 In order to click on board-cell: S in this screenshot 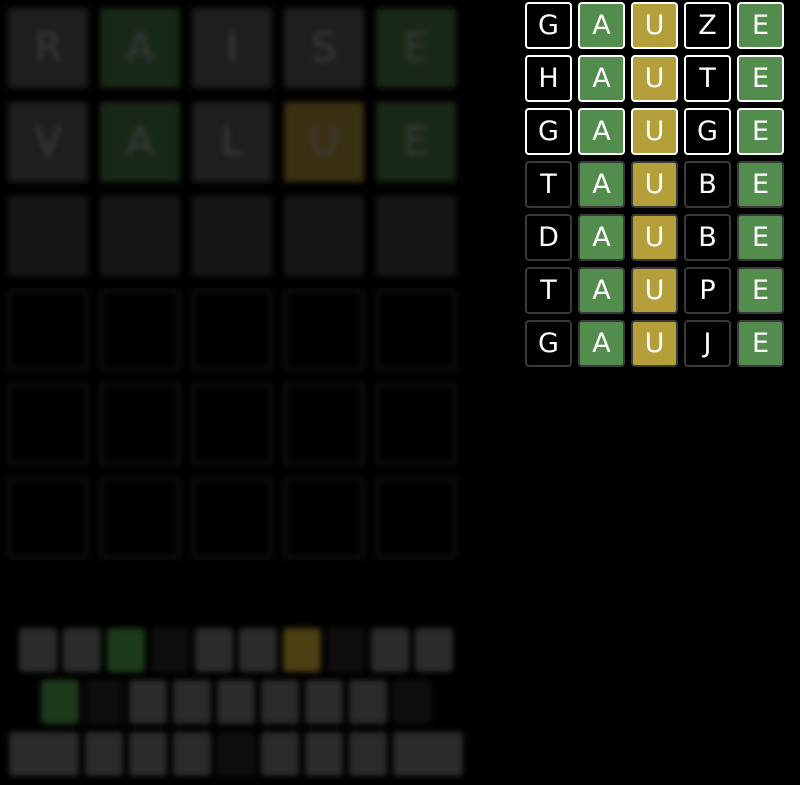, I will do `click(324, 48)`.